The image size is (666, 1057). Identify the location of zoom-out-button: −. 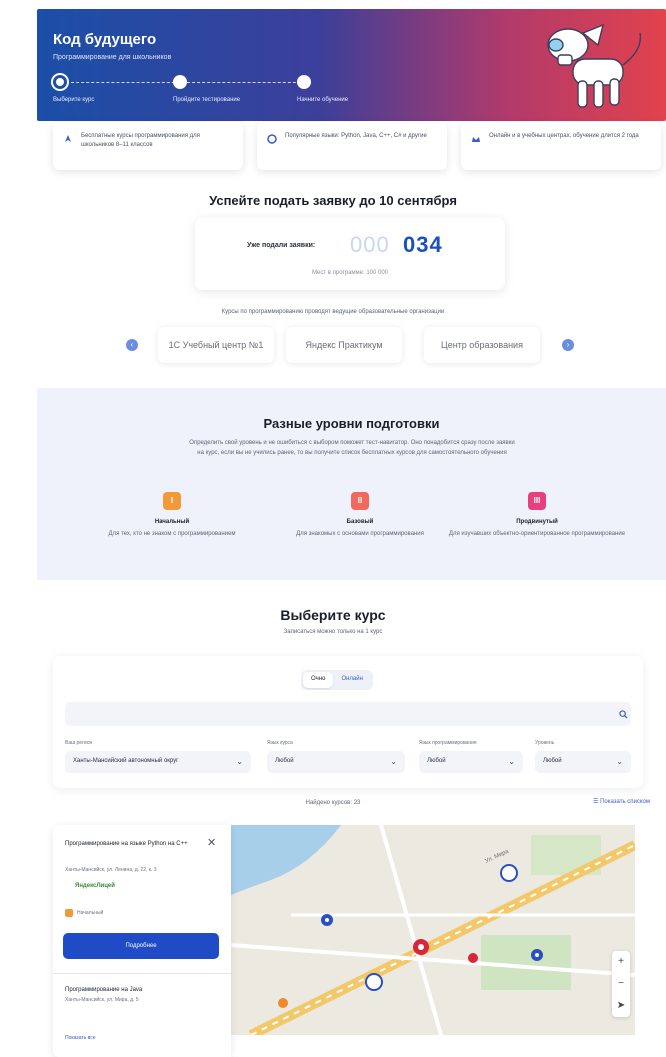
(621, 984).